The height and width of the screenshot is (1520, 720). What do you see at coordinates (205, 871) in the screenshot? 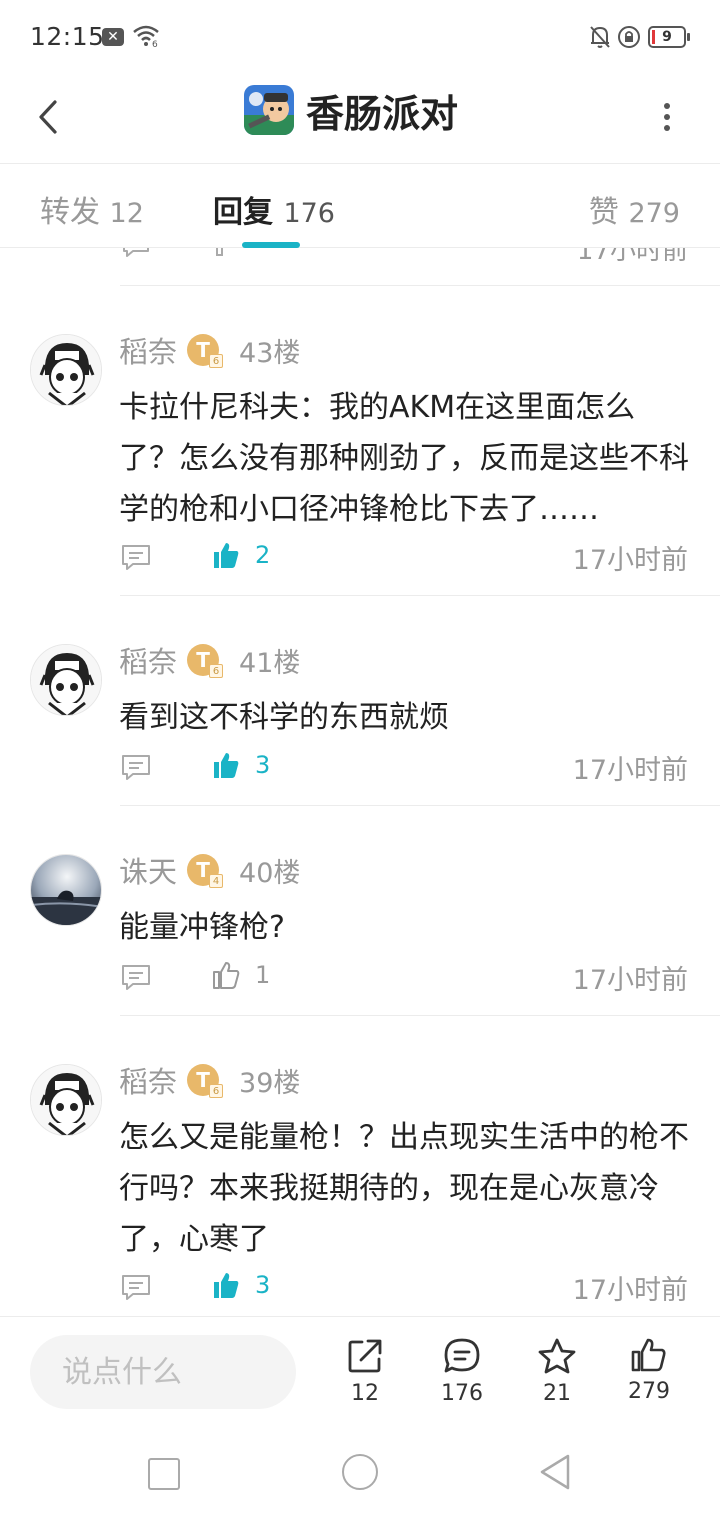
I see `user-level-badge: T4` at bounding box center [205, 871].